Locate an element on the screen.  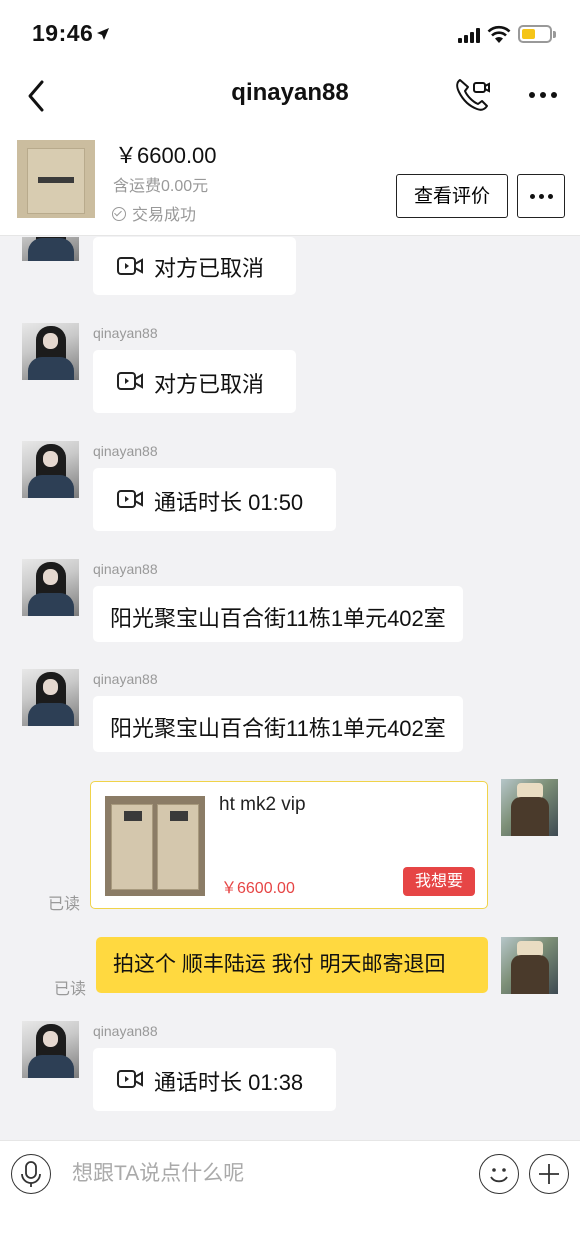
product-header: ￥6600.00 含运费0.00元 交易成功 查看评价 is located at coordinates (290, 181).